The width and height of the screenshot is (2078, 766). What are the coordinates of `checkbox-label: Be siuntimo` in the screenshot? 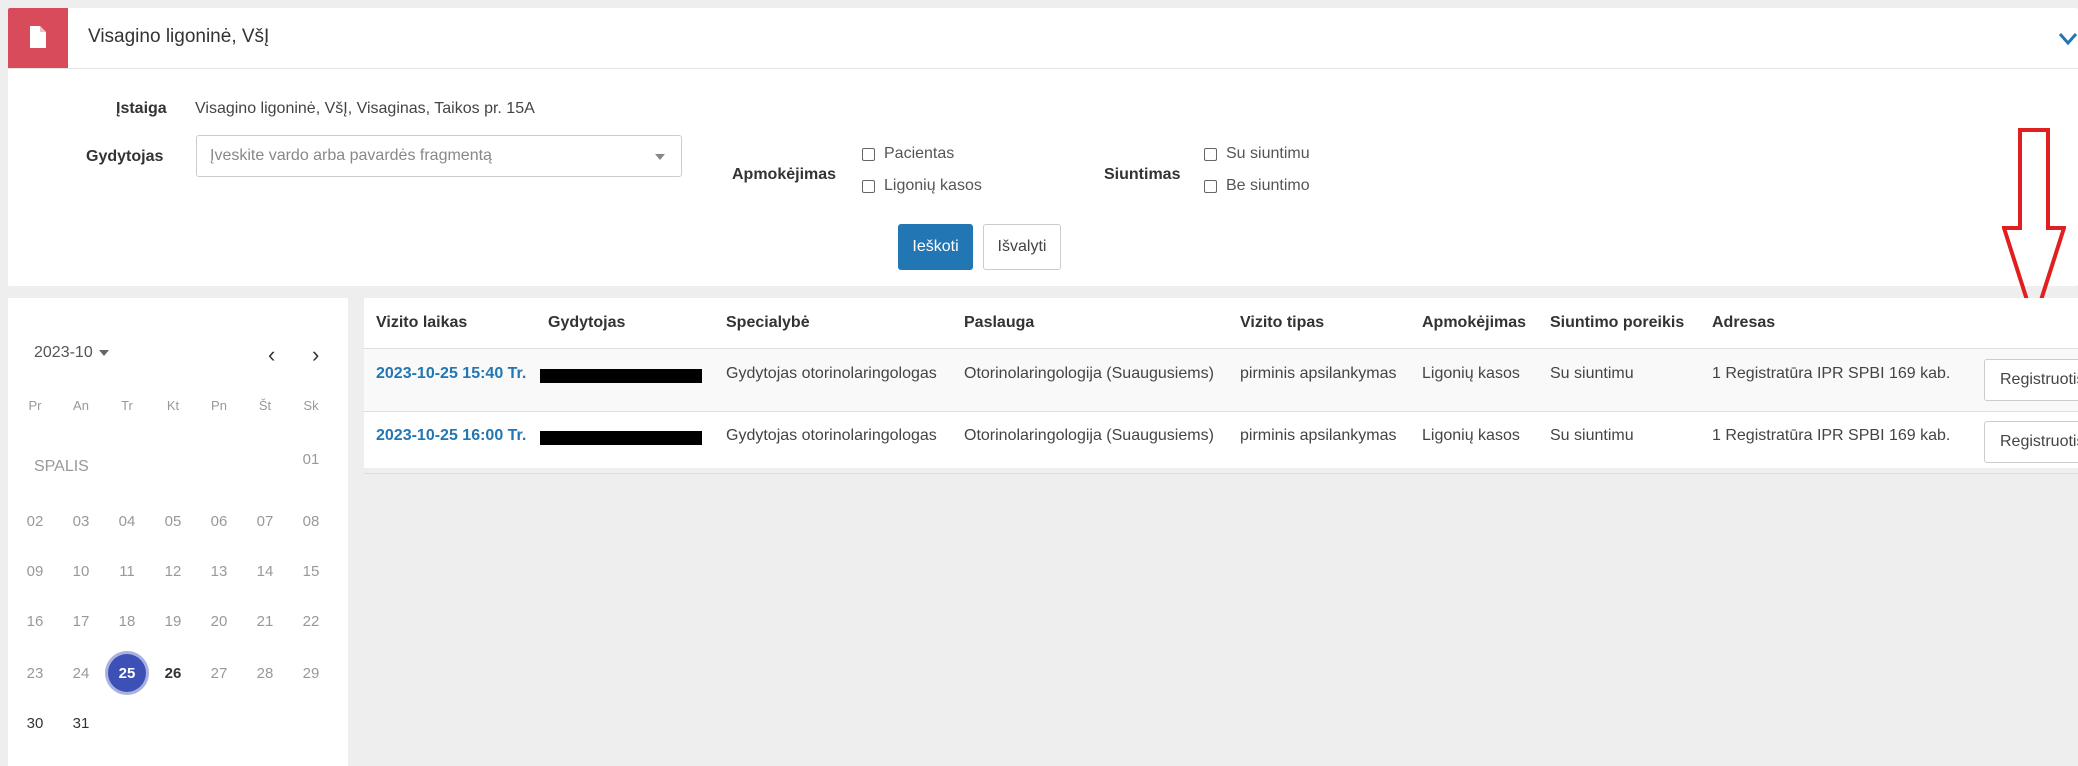 It's located at (1268, 185).